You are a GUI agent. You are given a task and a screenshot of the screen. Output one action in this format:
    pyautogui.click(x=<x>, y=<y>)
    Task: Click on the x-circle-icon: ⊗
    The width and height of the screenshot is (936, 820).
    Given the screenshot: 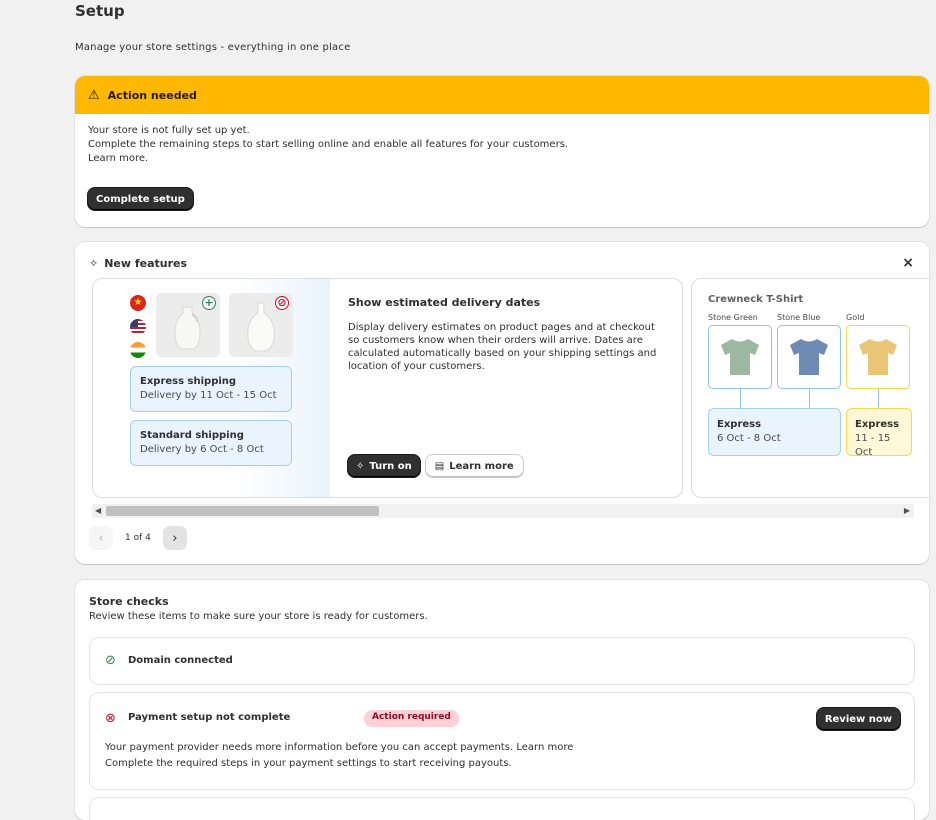 What is the action you would take?
    pyautogui.click(x=110, y=718)
    